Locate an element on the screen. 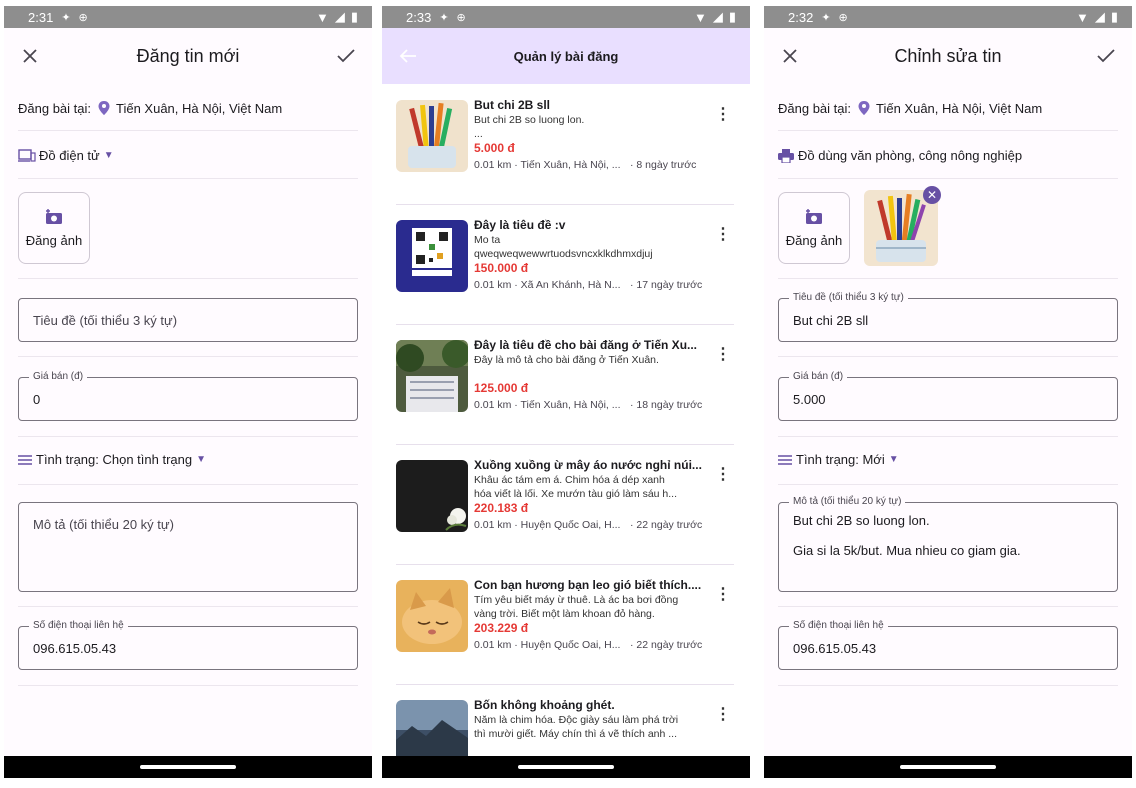  post-time: · 18 ngày trước is located at coordinates (666, 405).